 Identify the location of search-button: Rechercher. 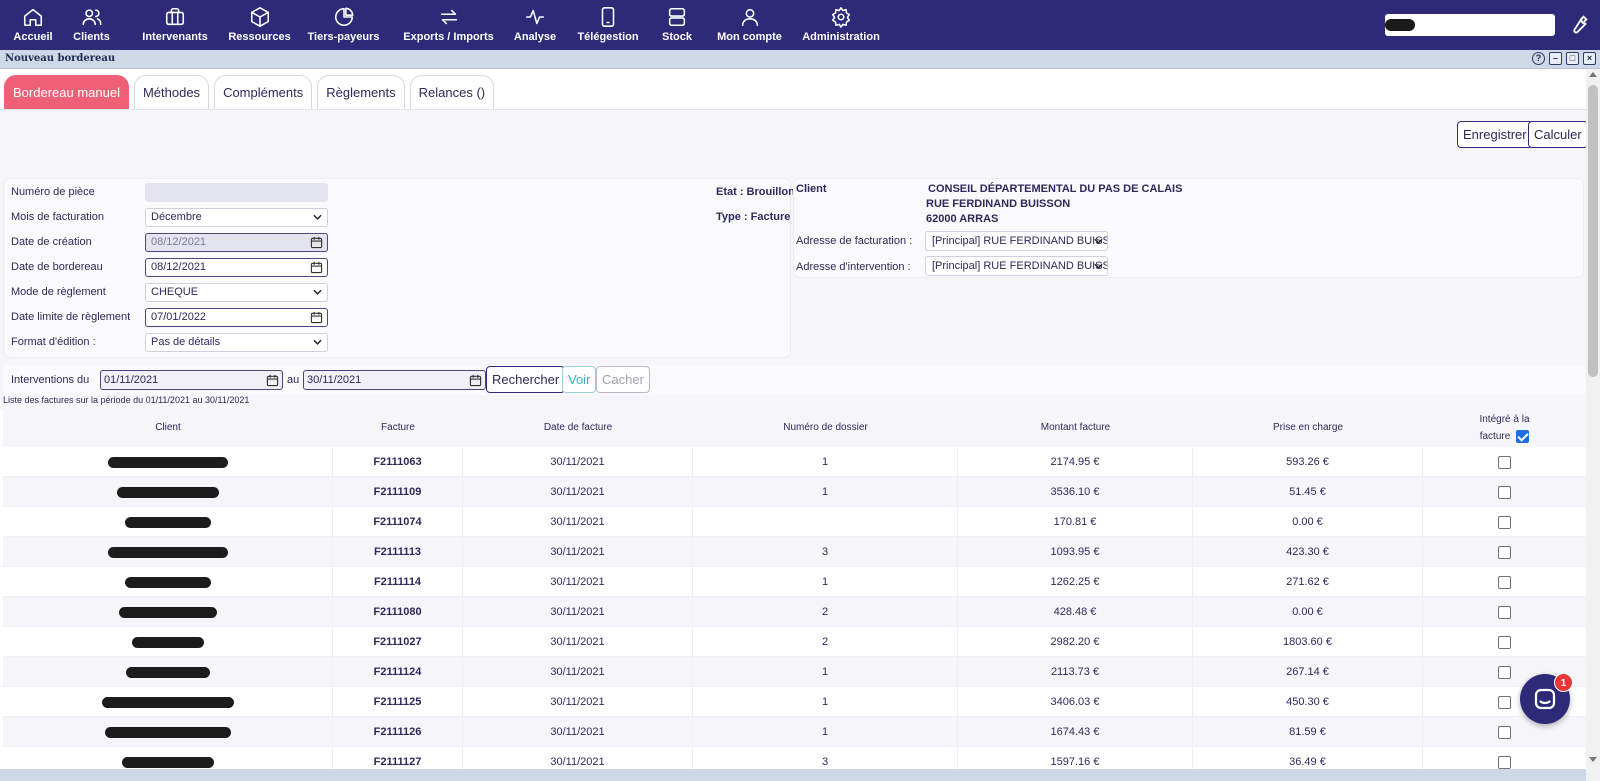
(526, 379).